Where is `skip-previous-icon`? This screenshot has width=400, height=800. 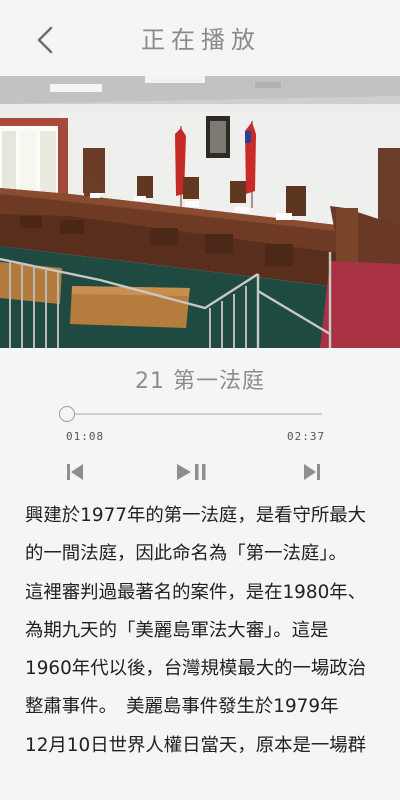
skip-previous-icon is located at coordinates (75, 472).